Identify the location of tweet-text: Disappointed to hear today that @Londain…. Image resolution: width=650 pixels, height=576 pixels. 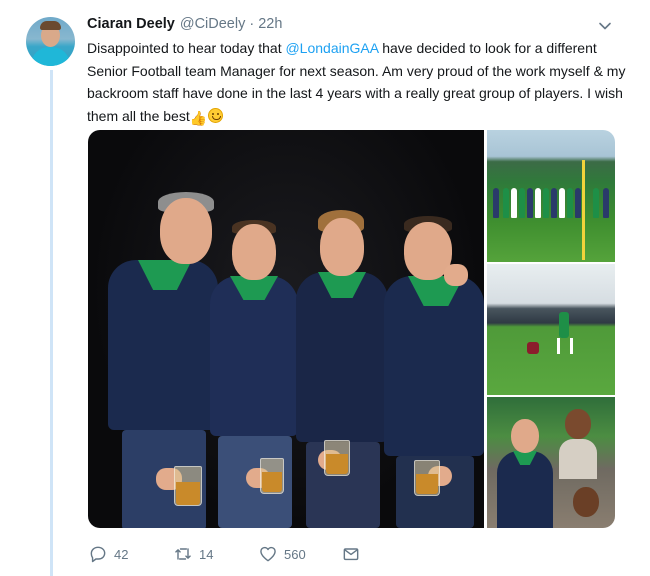
(357, 83).